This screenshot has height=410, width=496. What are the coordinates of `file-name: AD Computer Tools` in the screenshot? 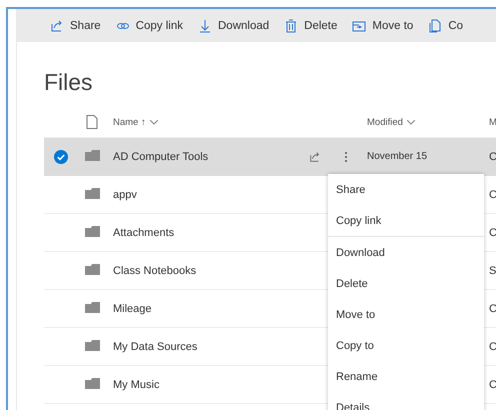 It's located at (207, 156).